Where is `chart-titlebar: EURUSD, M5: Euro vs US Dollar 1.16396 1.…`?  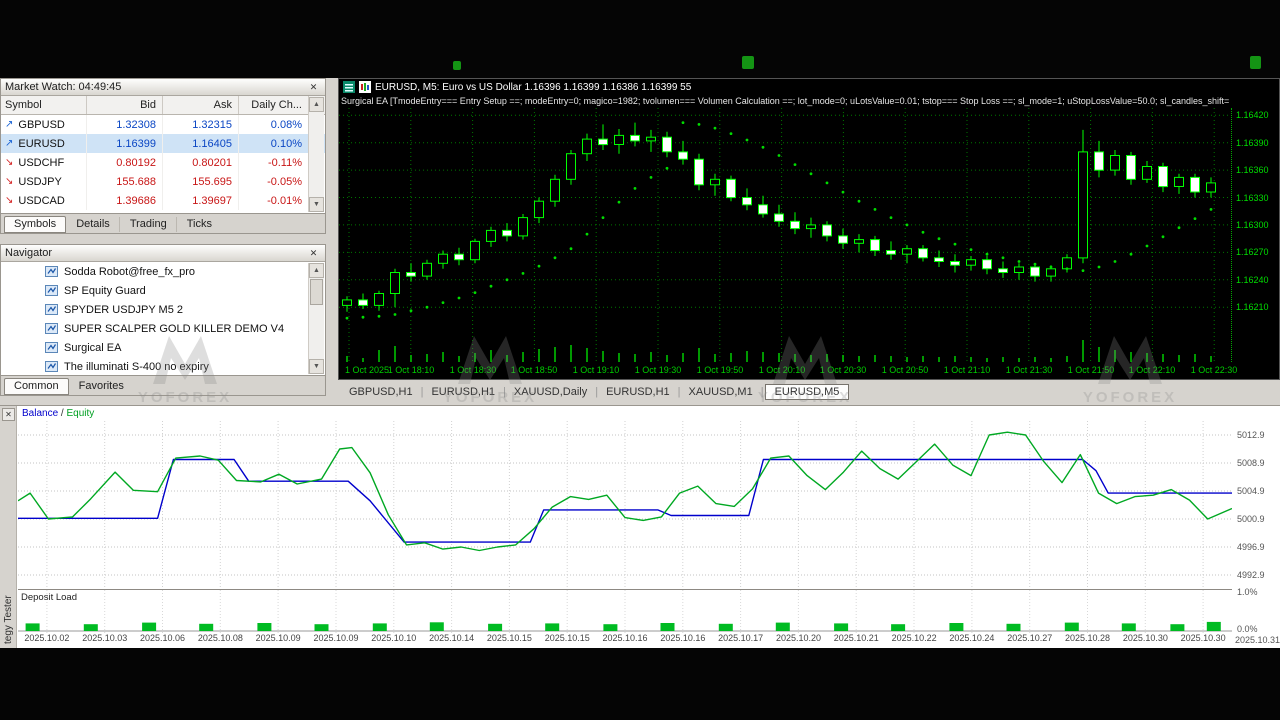
chart-titlebar: EURUSD, M5: Euro vs US Dollar 1.16396 1.… is located at coordinates (809, 87).